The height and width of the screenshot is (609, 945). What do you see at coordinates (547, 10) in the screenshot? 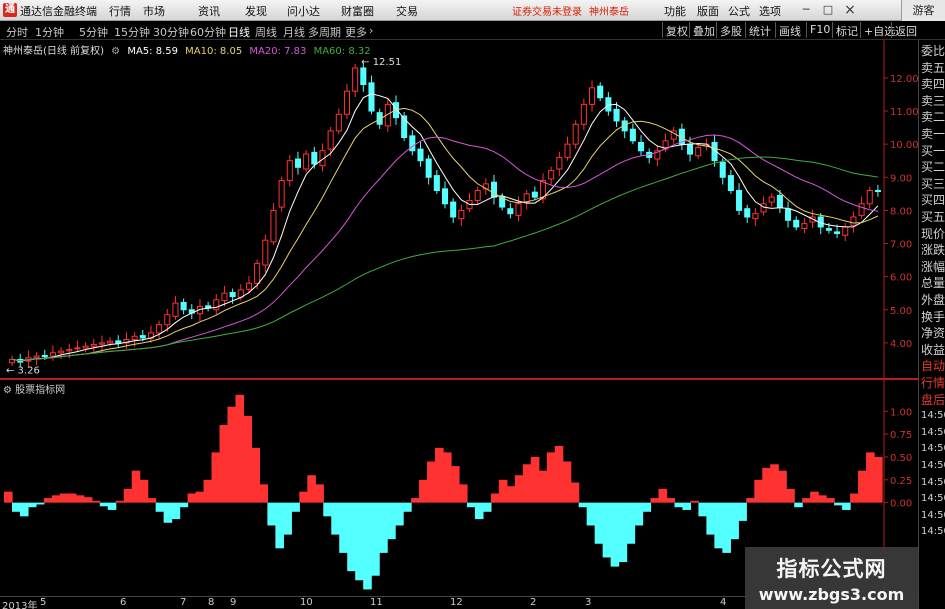
I see `login-status-text: 证券交易未登录` at bounding box center [547, 10].